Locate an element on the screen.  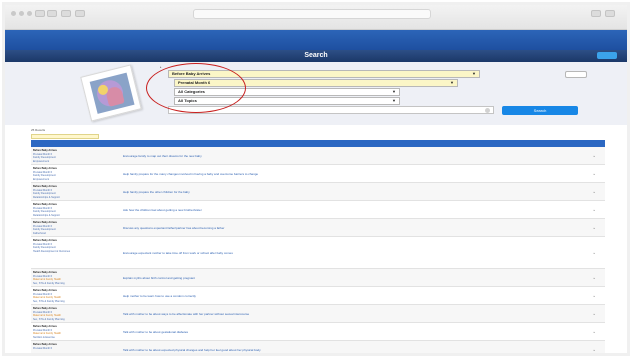
forward-button is located at coordinates (52, 13).